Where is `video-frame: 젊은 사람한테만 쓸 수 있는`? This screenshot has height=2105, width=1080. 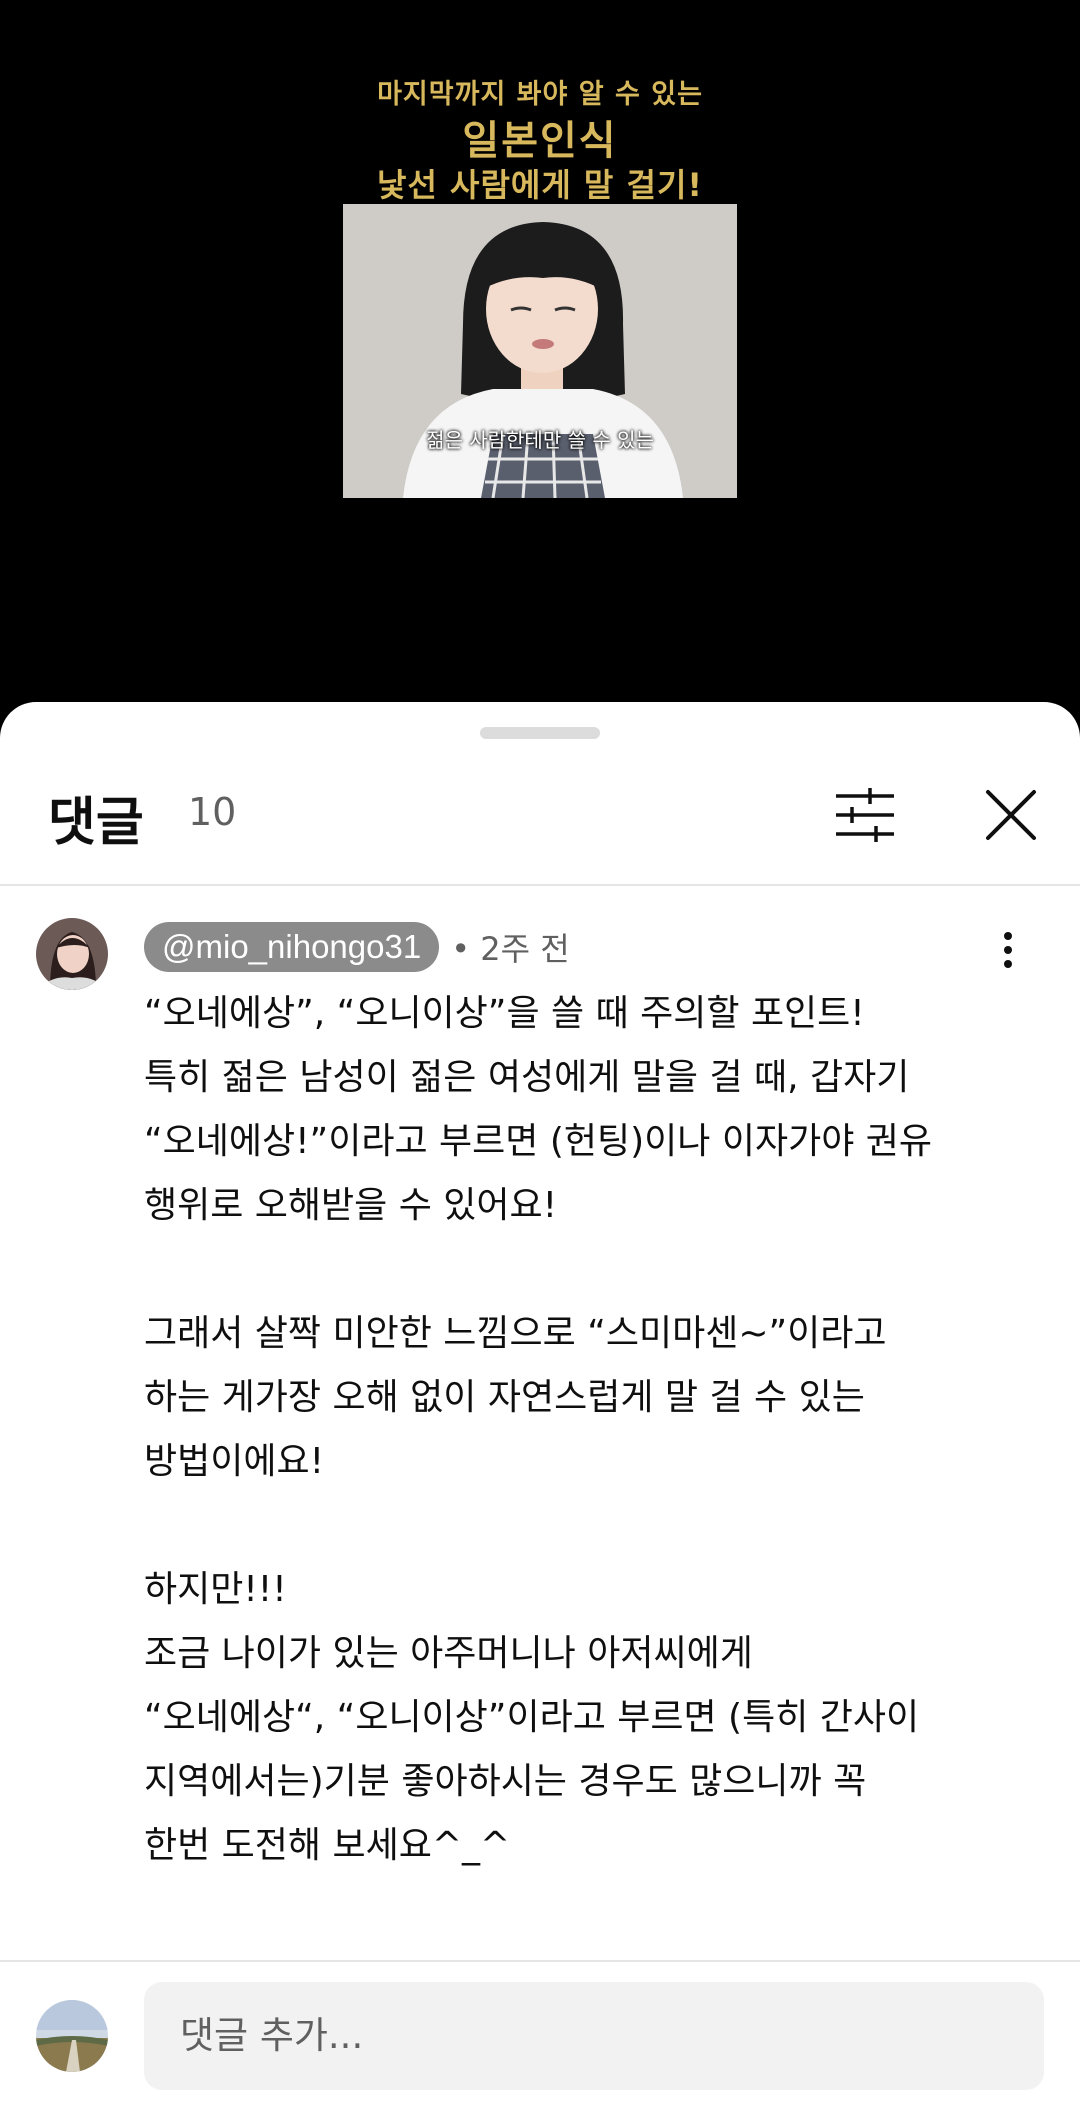
video-frame: 젊은 사람한테만 쓸 수 있는 is located at coordinates (540, 351).